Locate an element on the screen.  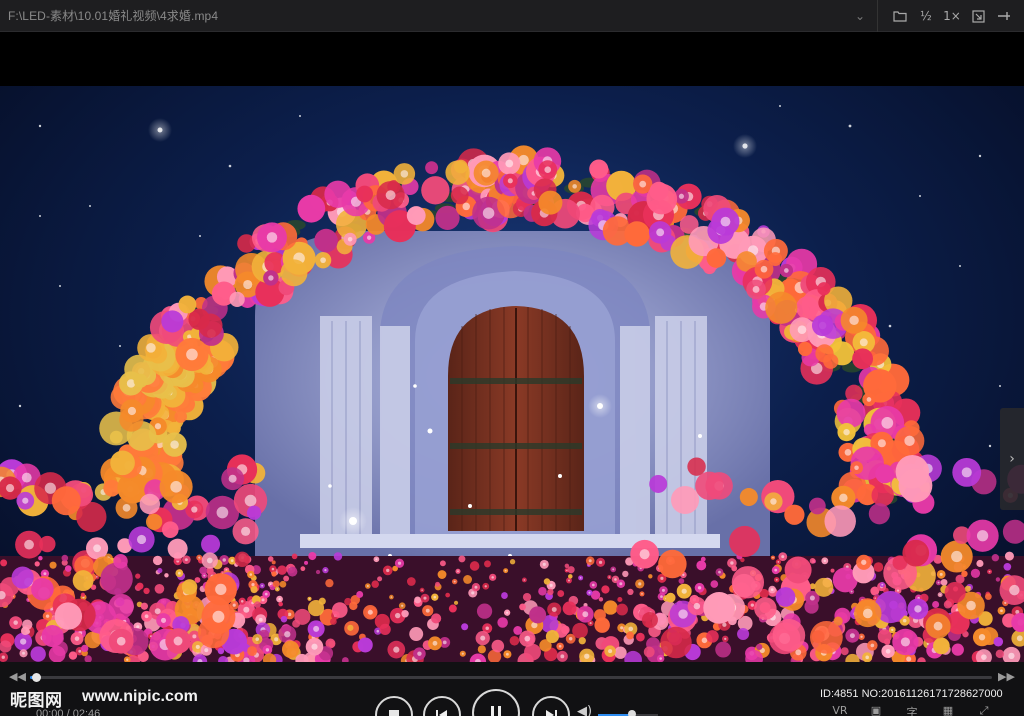
vr-icon: VR is located at coordinates (840, 710).